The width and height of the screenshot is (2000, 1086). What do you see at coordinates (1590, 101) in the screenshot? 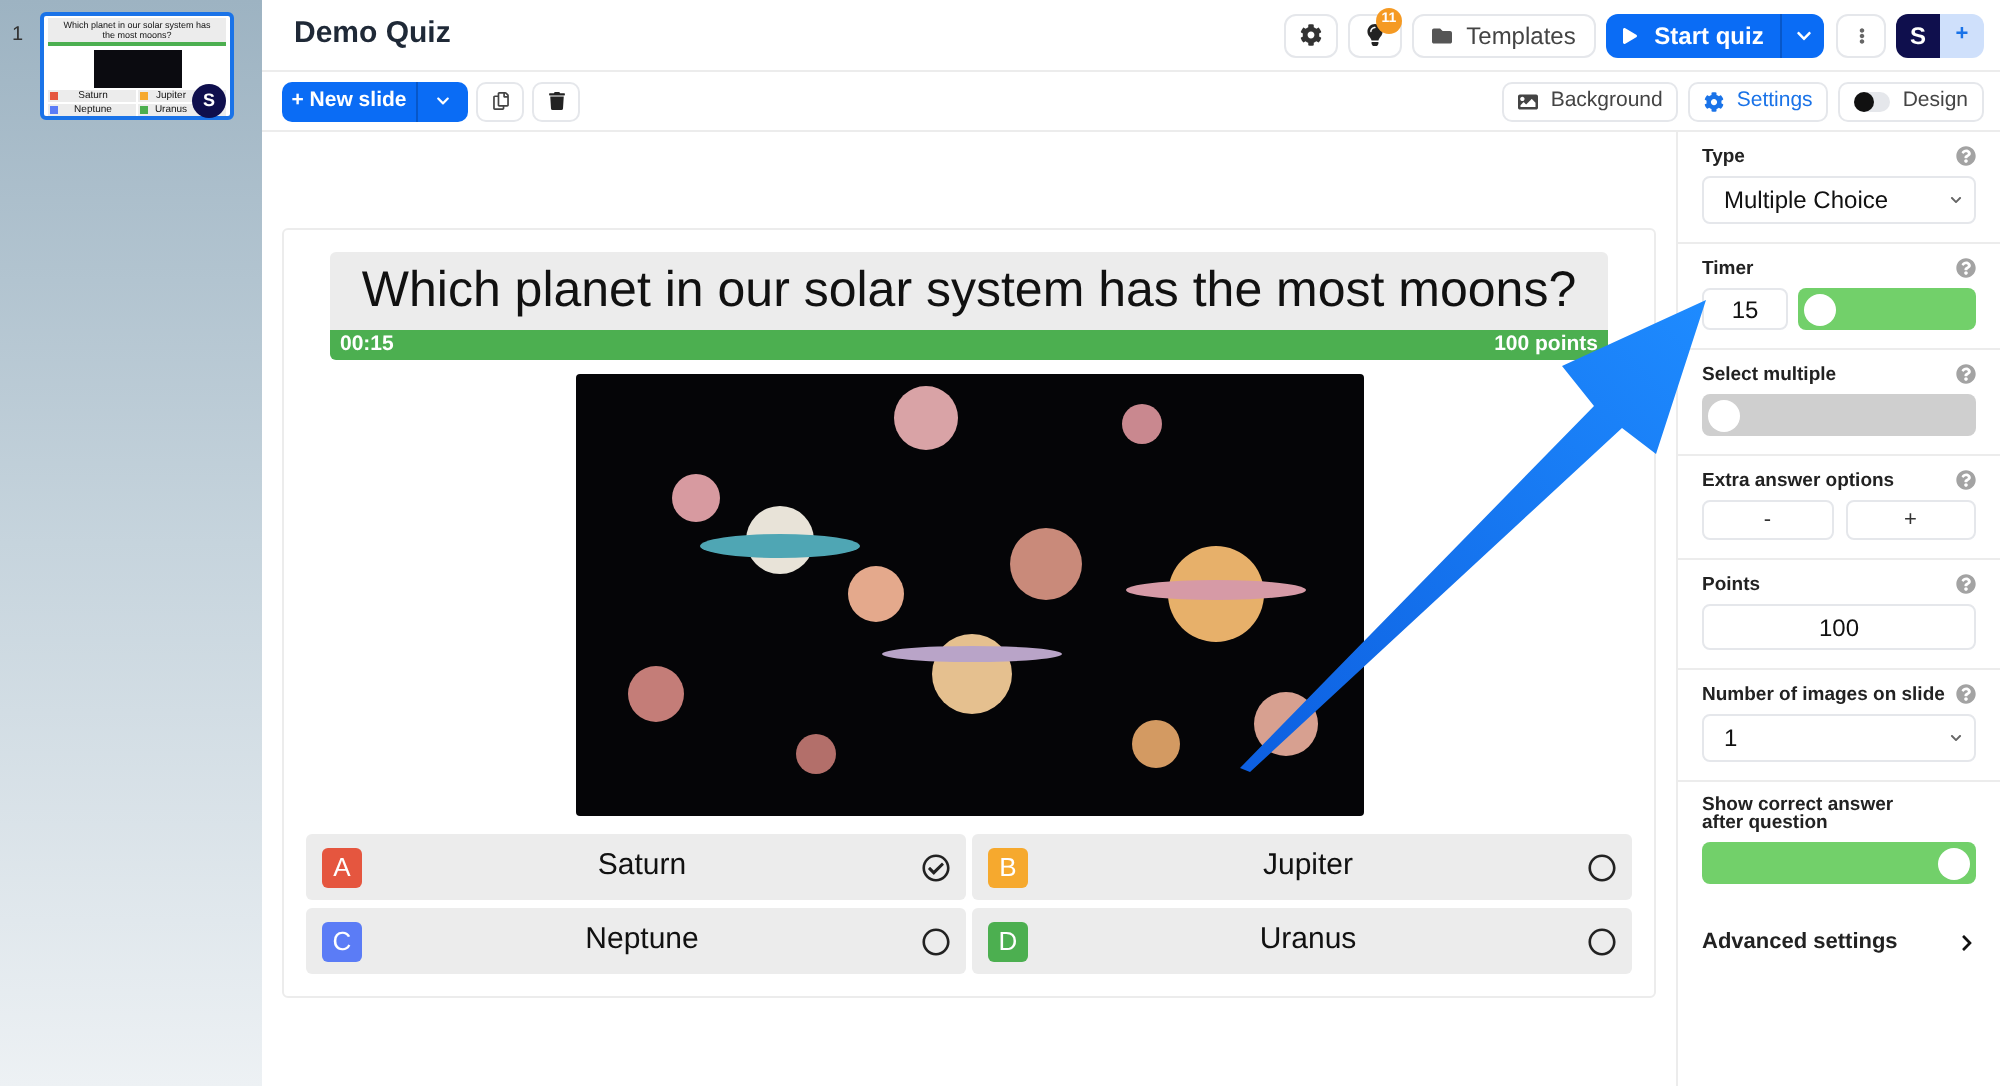
I see `view-tab: Background` at bounding box center [1590, 101].